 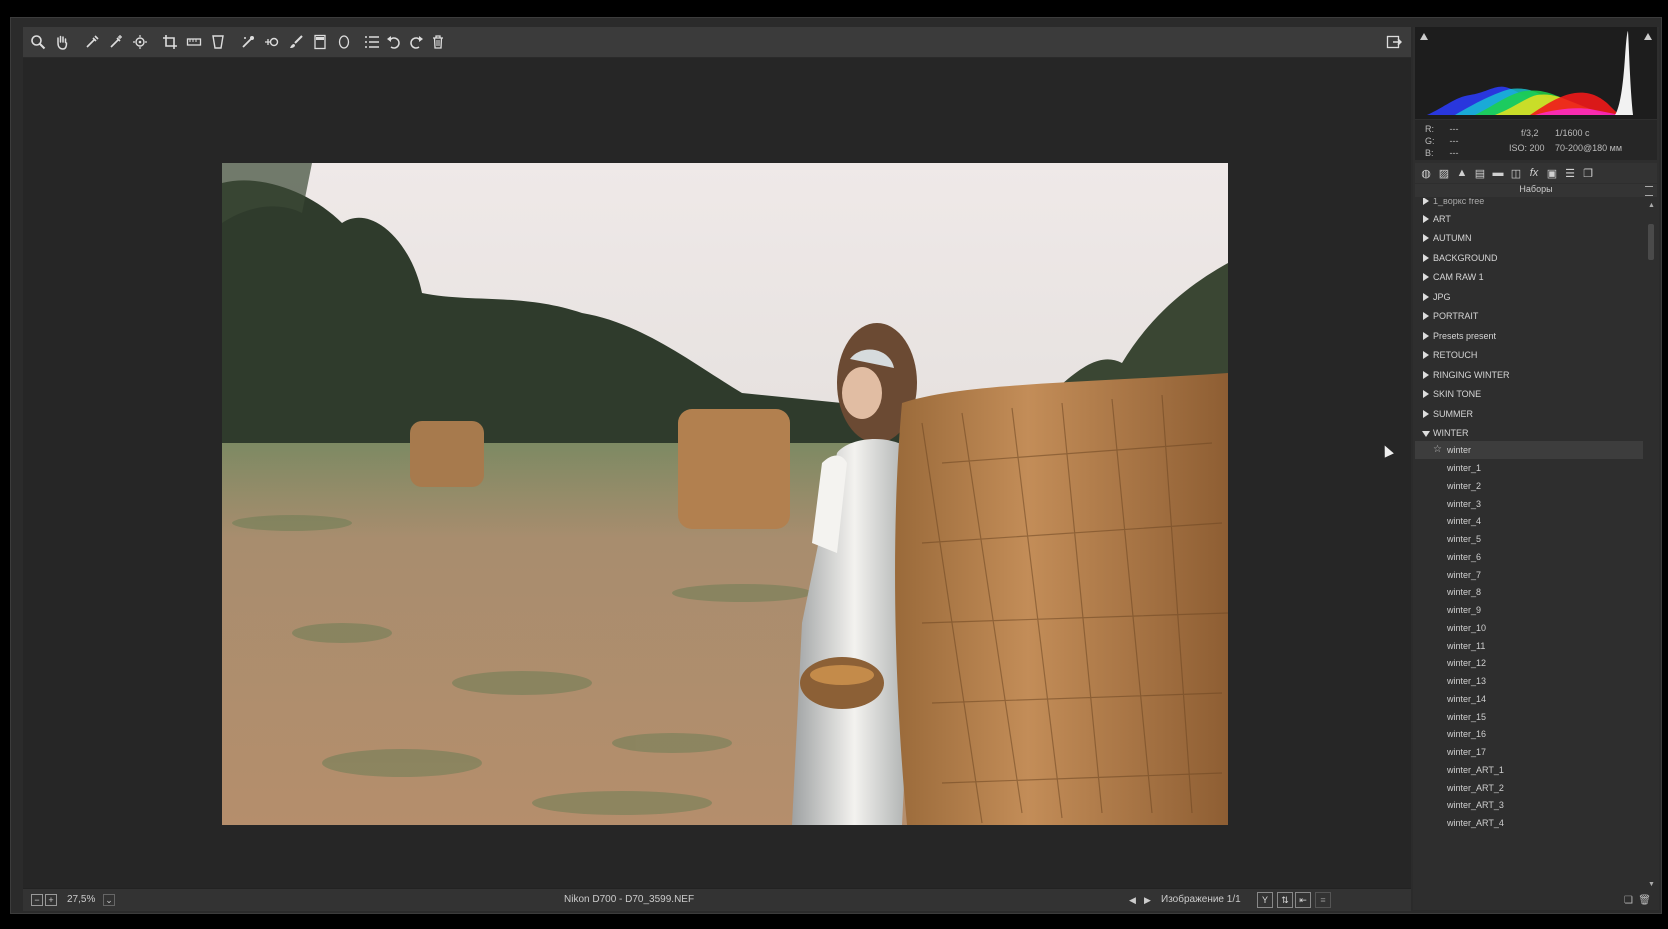 I want to click on targeted-adjustment-icon, so click(x=140, y=42).